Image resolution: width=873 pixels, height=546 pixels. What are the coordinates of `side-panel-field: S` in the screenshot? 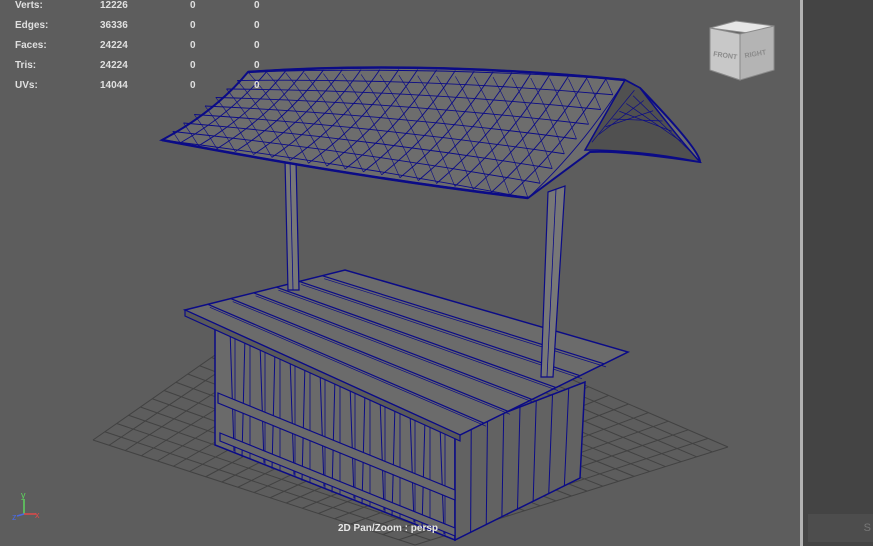 It's located at (840, 528).